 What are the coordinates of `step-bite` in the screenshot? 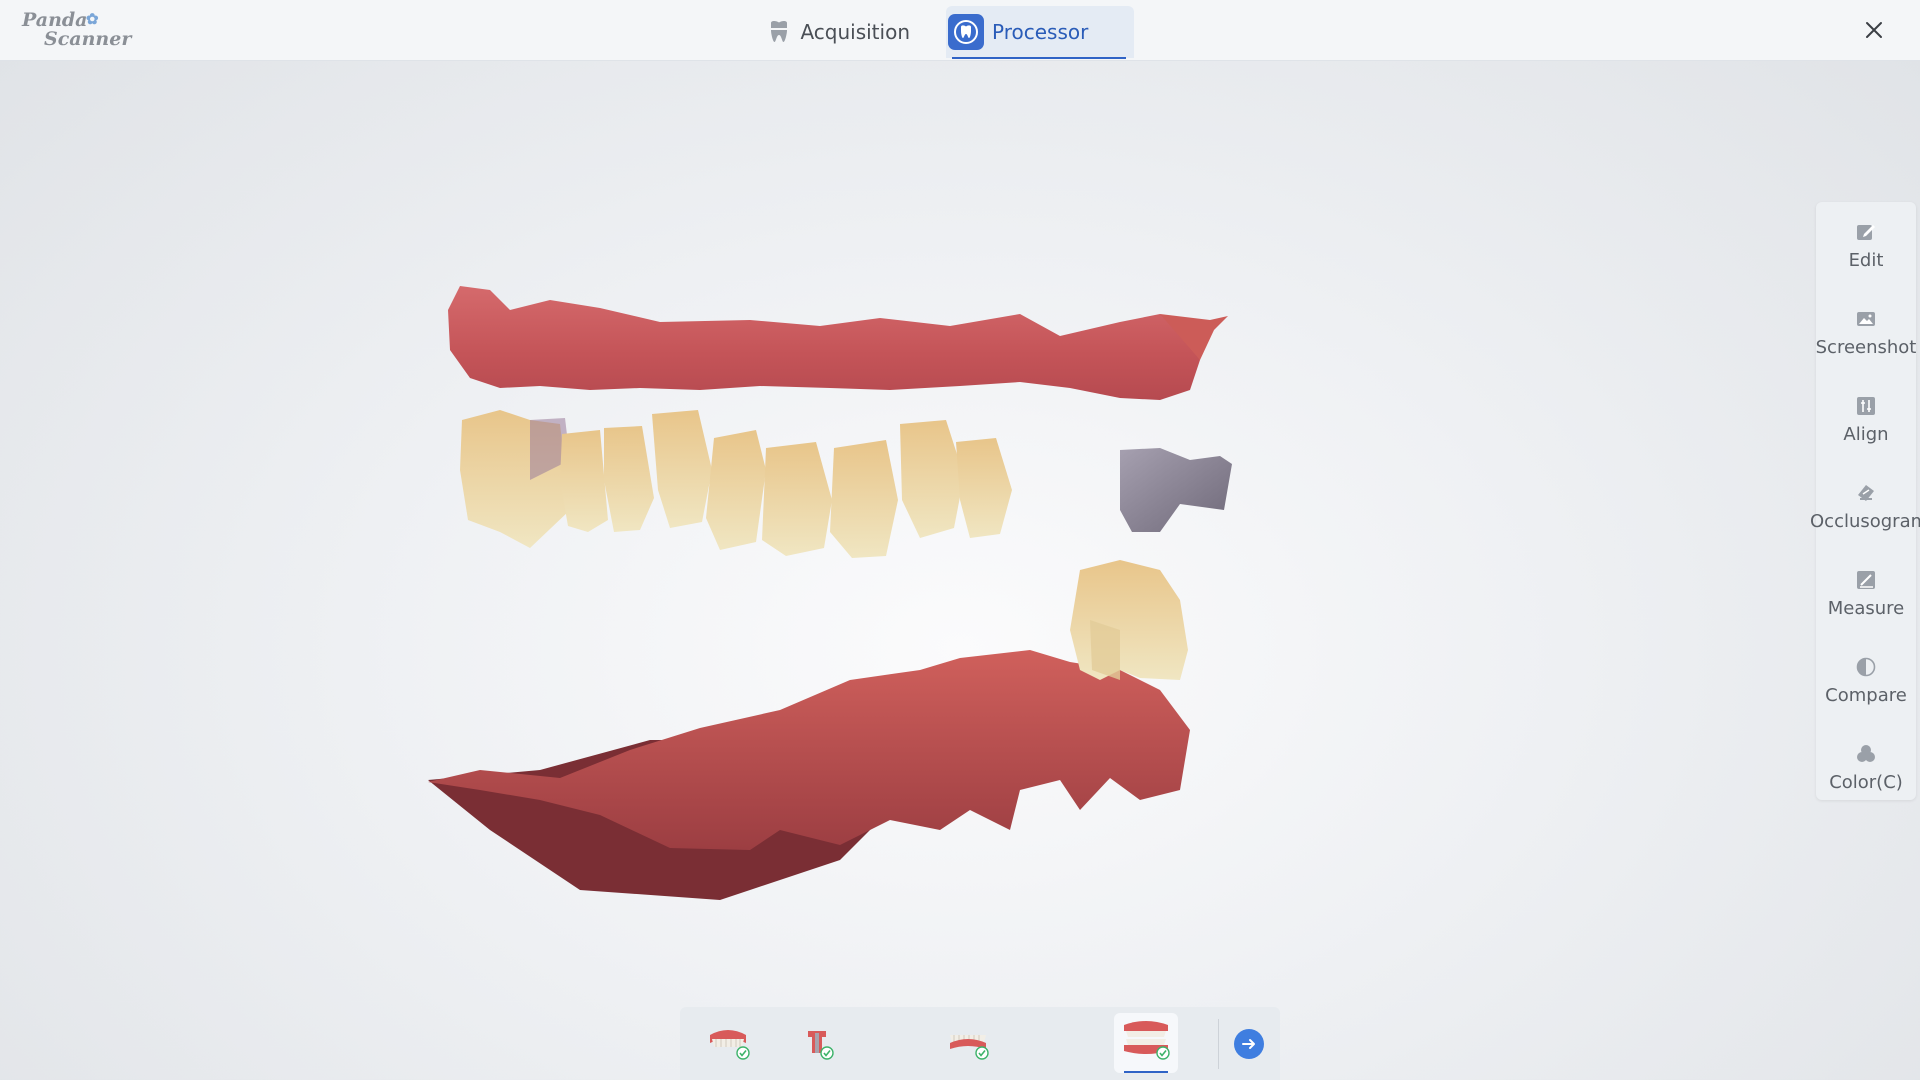 It's located at (1146, 1043).